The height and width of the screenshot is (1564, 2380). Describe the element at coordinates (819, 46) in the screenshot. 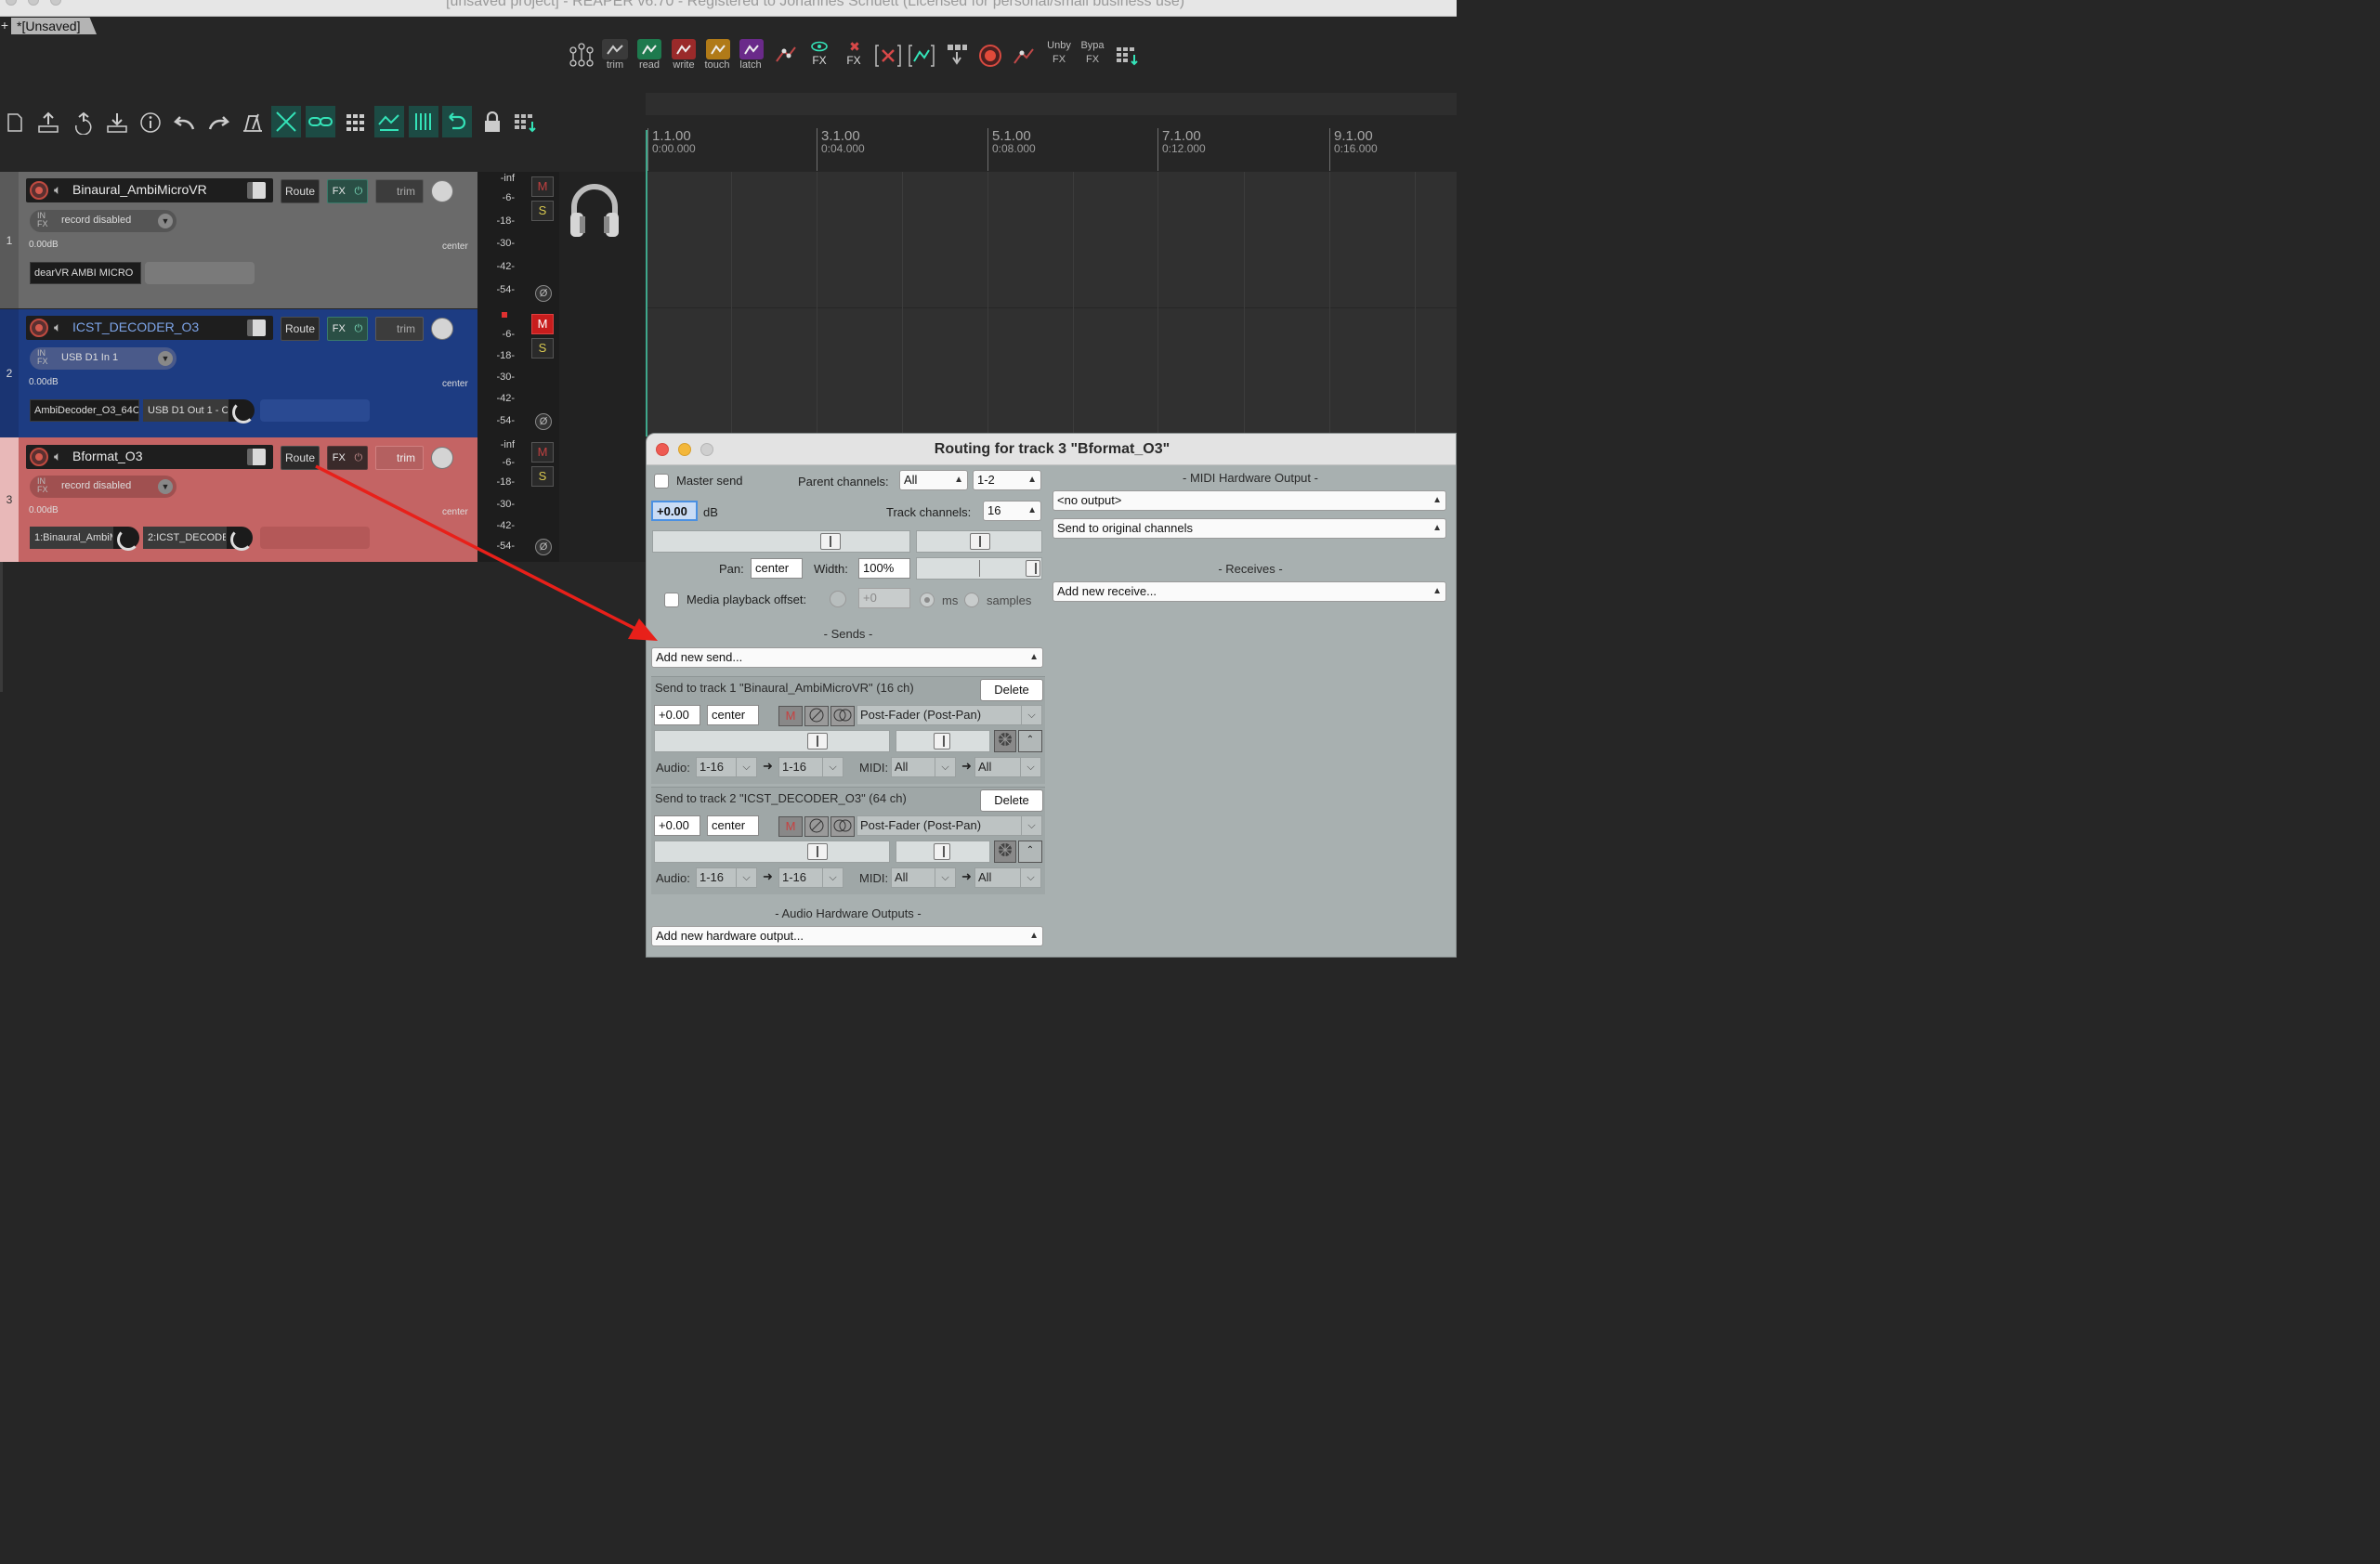

I see `show-fx-eye-icon` at that location.